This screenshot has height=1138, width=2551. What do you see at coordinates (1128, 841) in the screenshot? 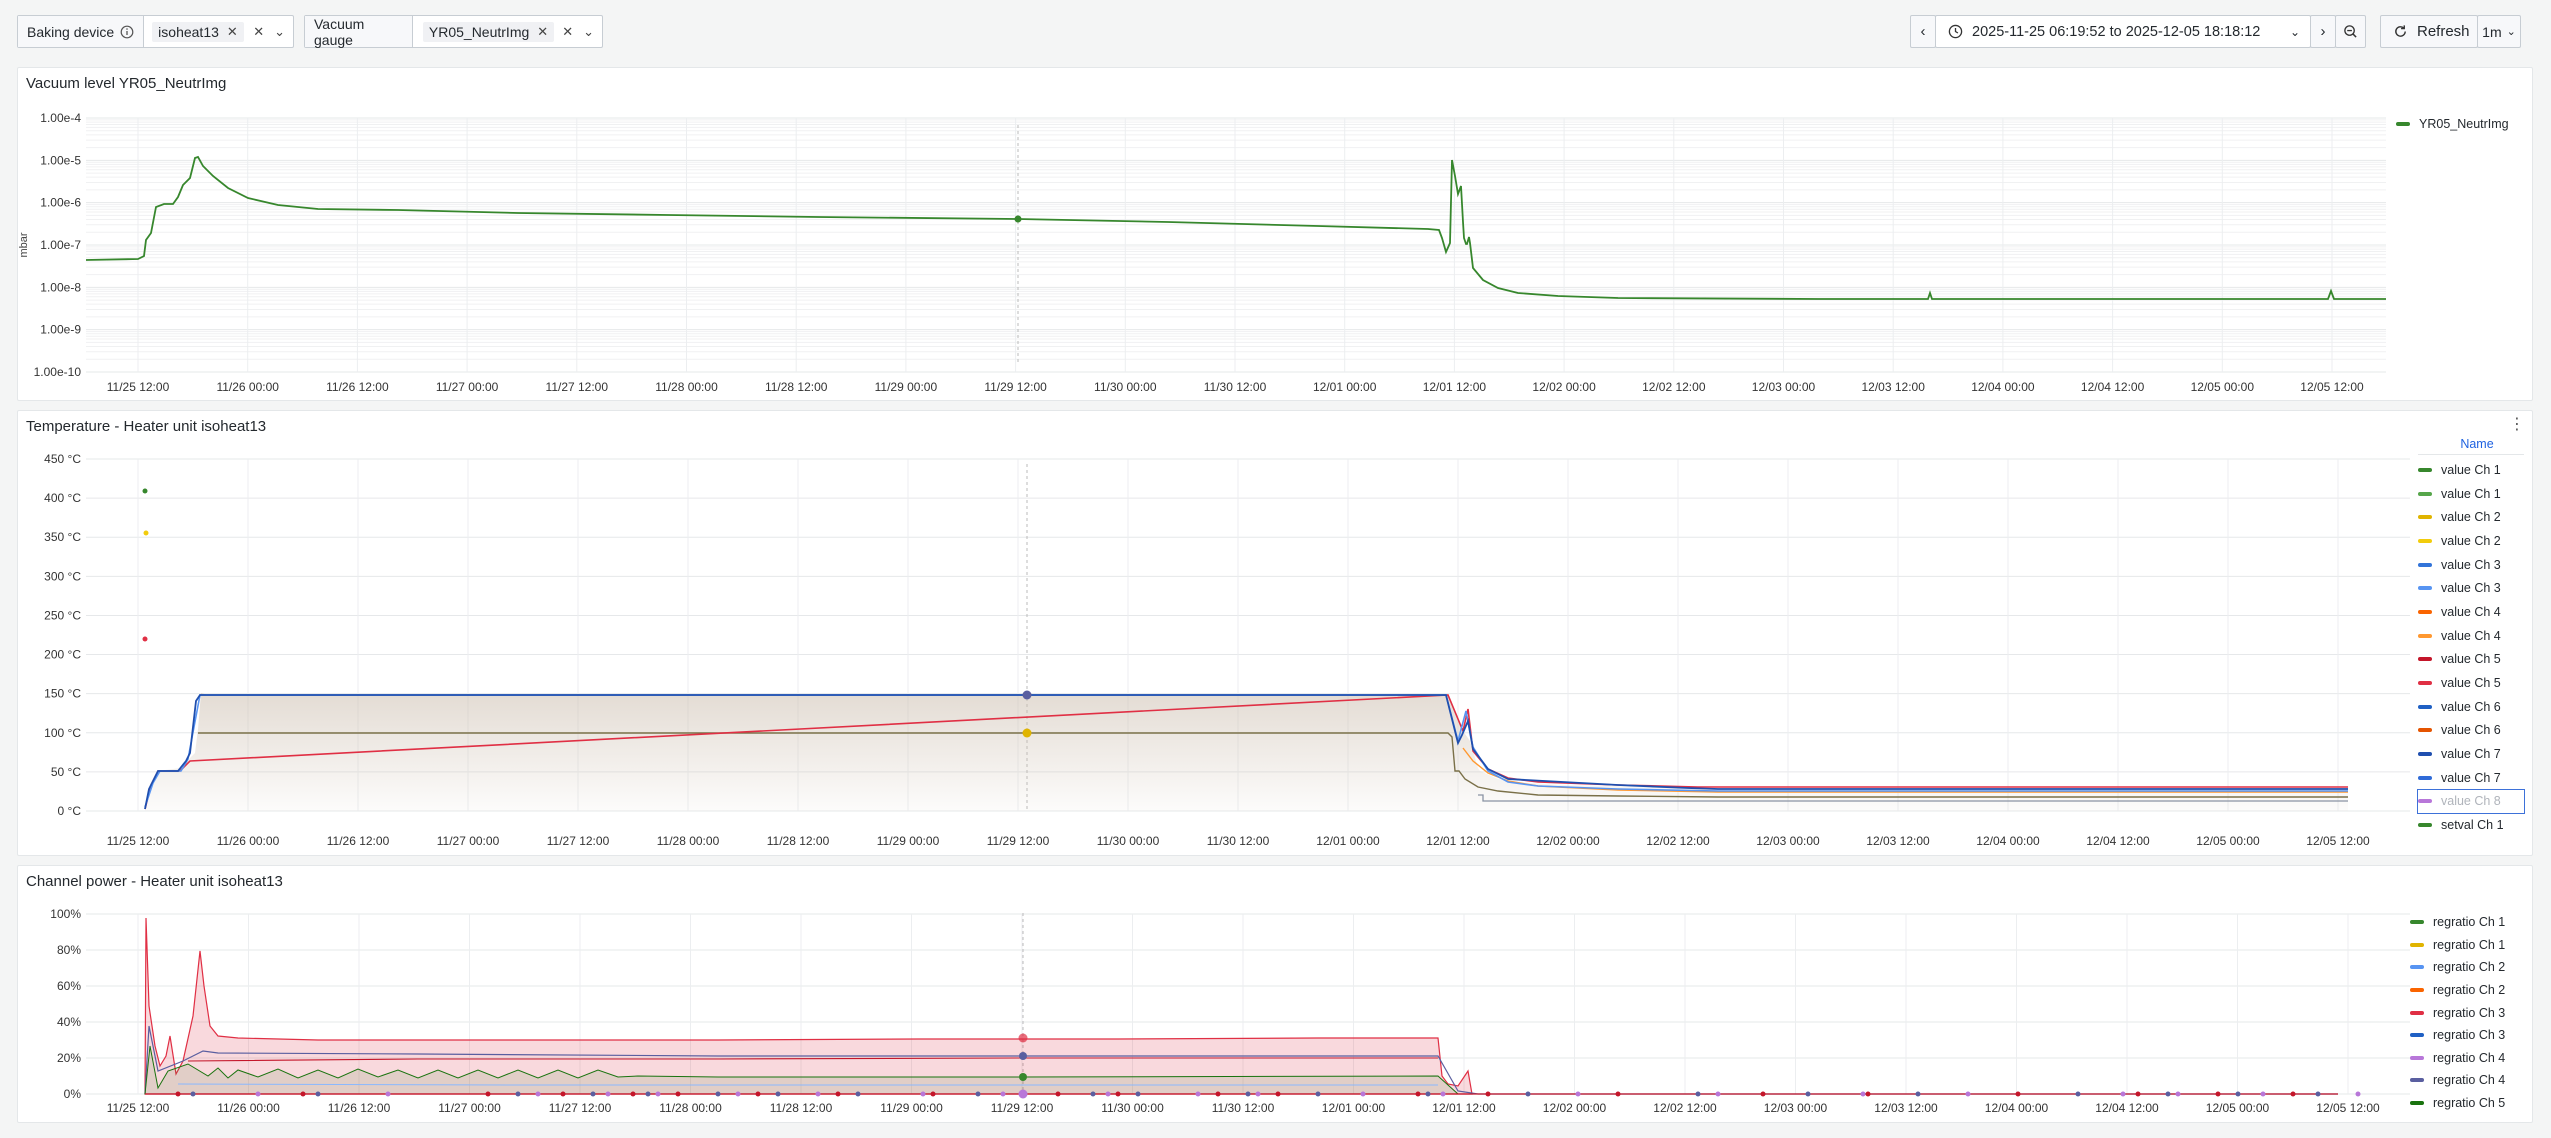
I see `x-tick-label: 11/30 00:00` at bounding box center [1128, 841].